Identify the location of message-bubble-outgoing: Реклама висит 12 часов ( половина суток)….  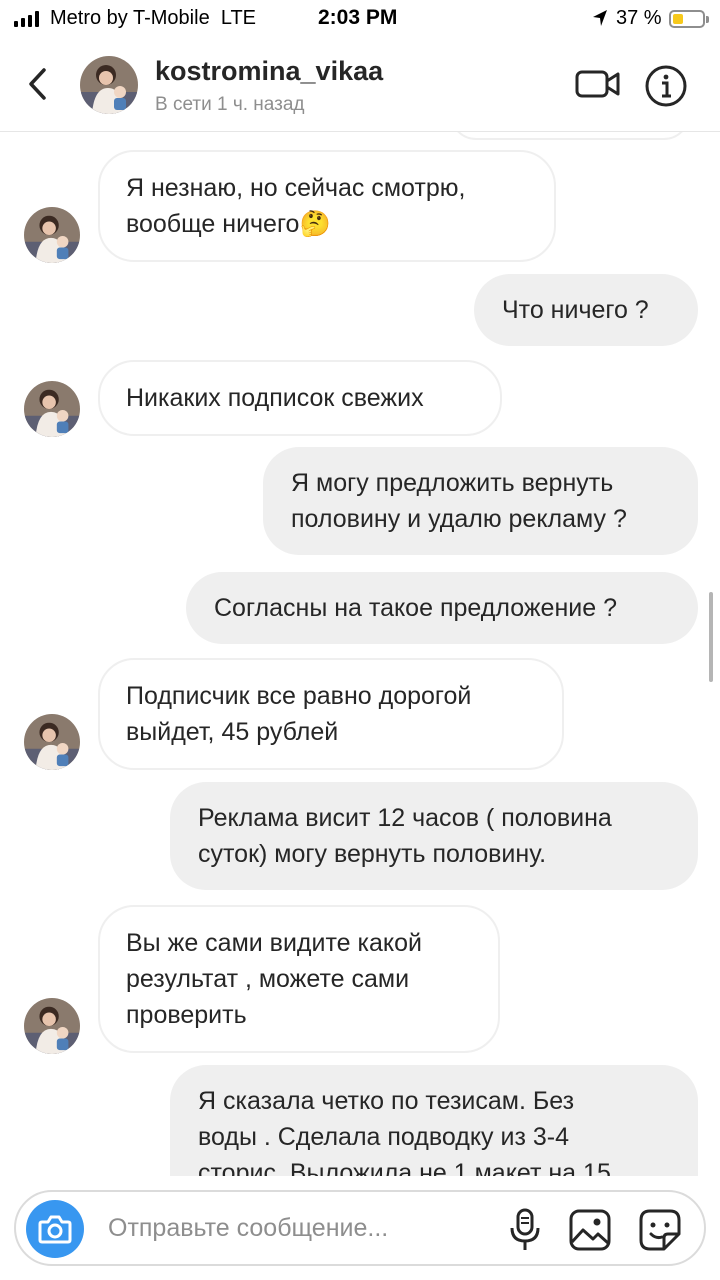
(434, 836).